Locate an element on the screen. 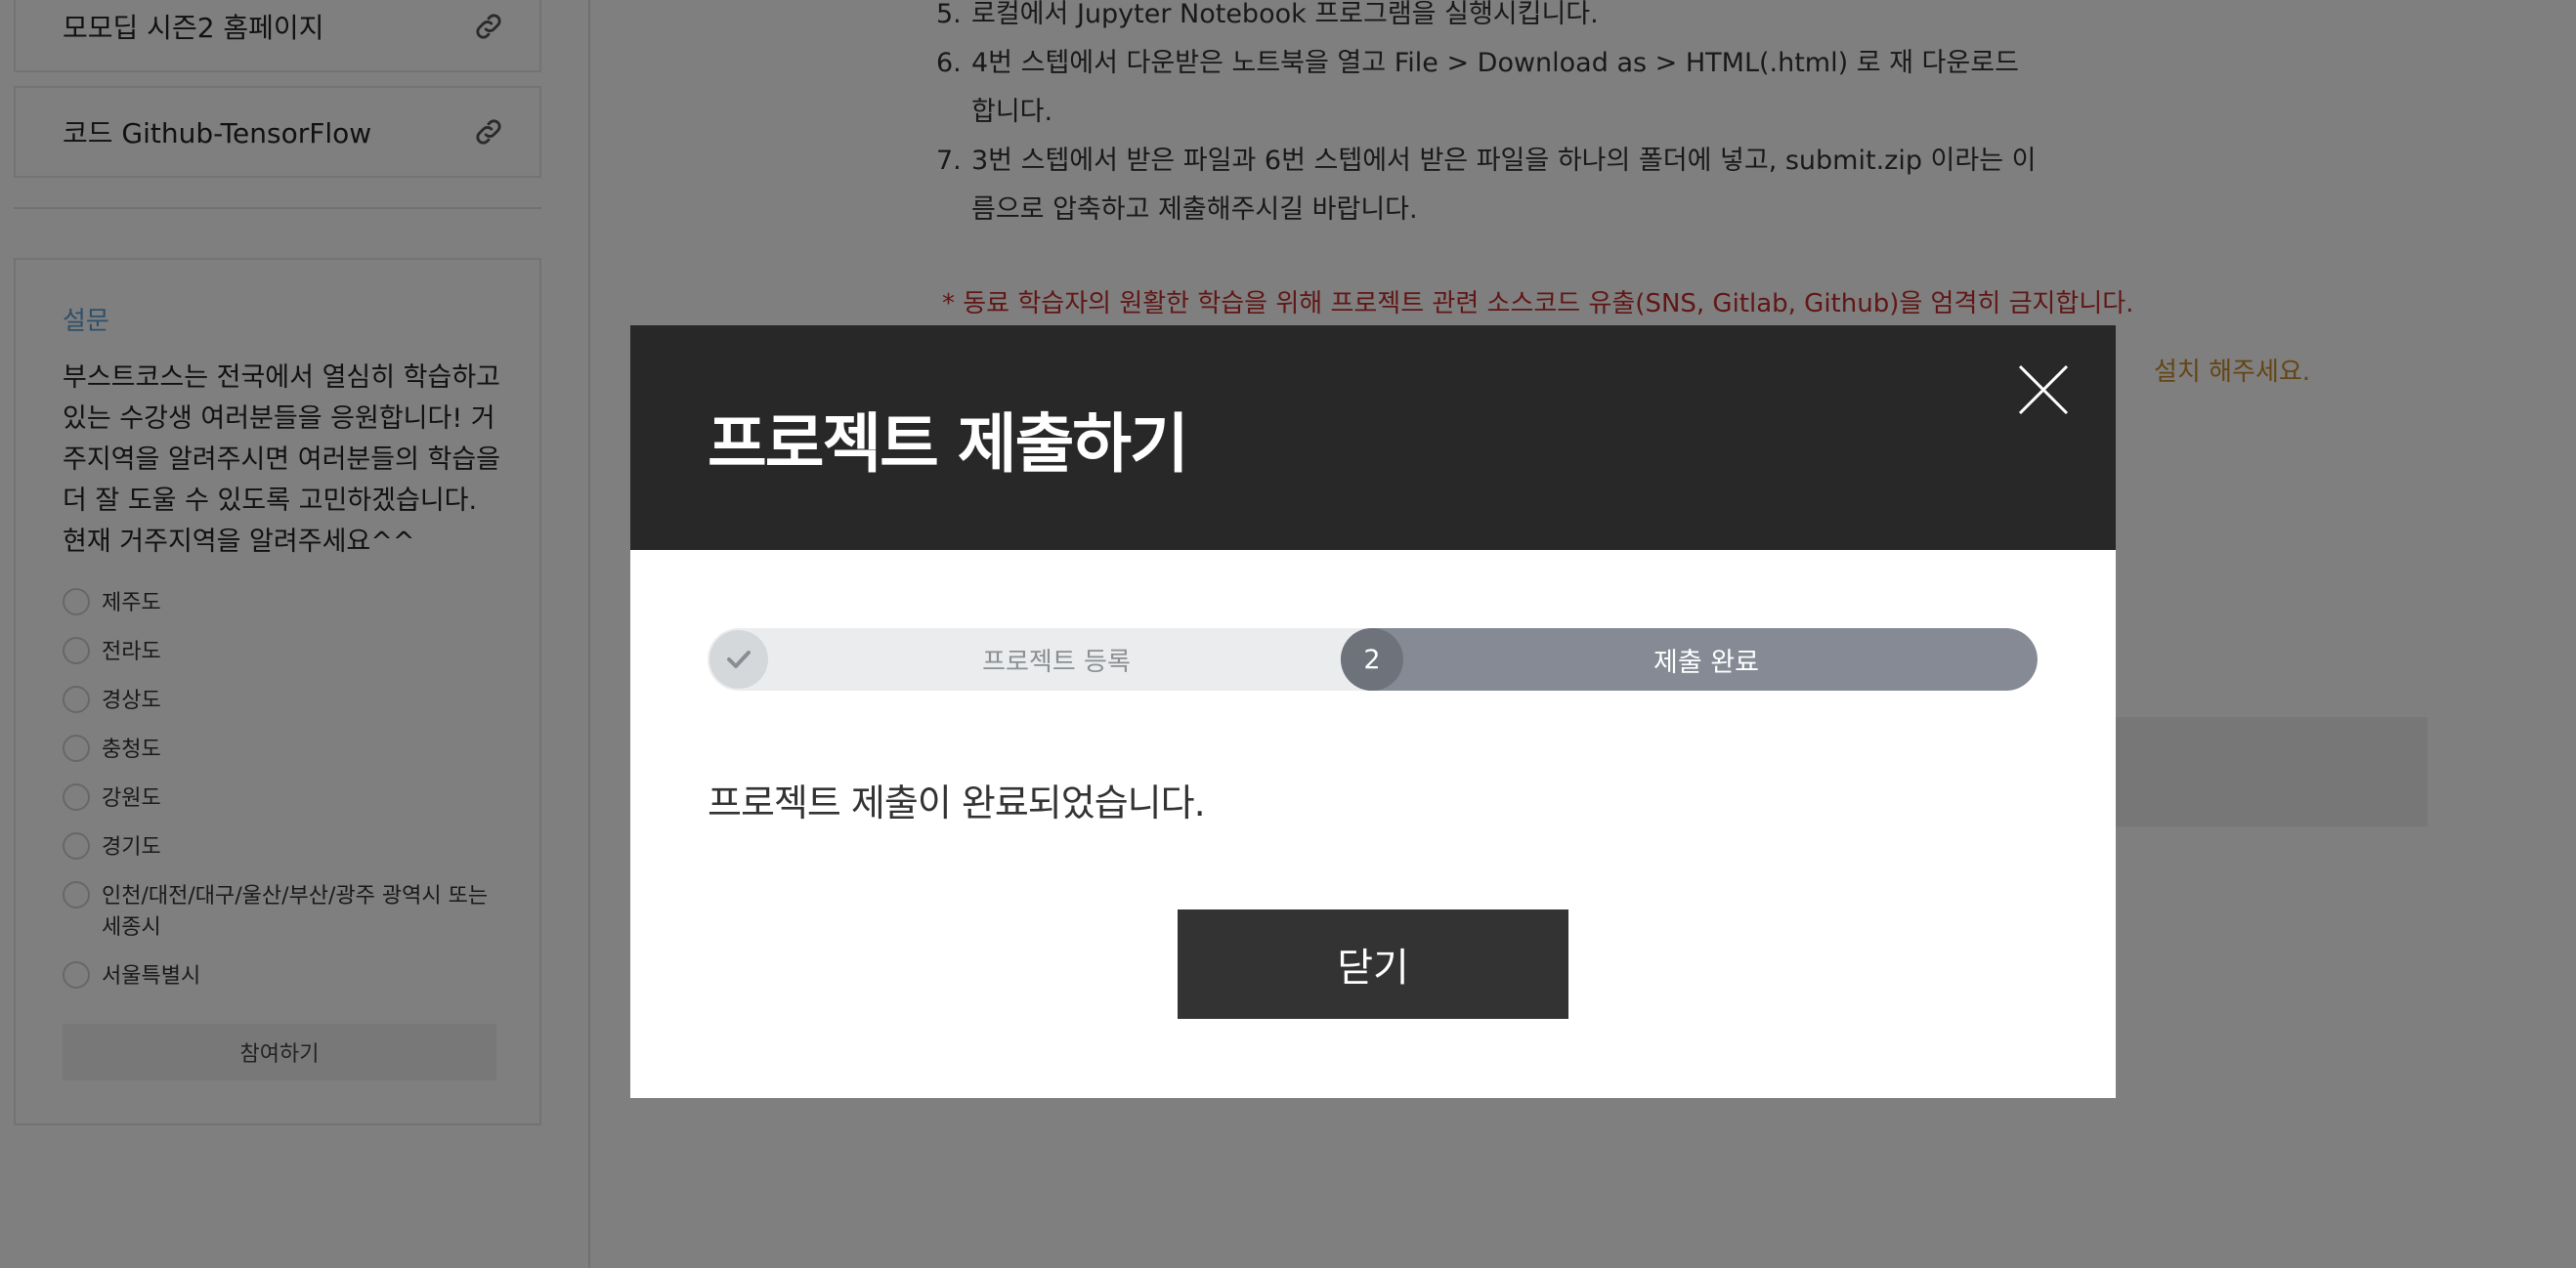  step-complete: 2 제출 완료 is located at coordinates (1690, 660).